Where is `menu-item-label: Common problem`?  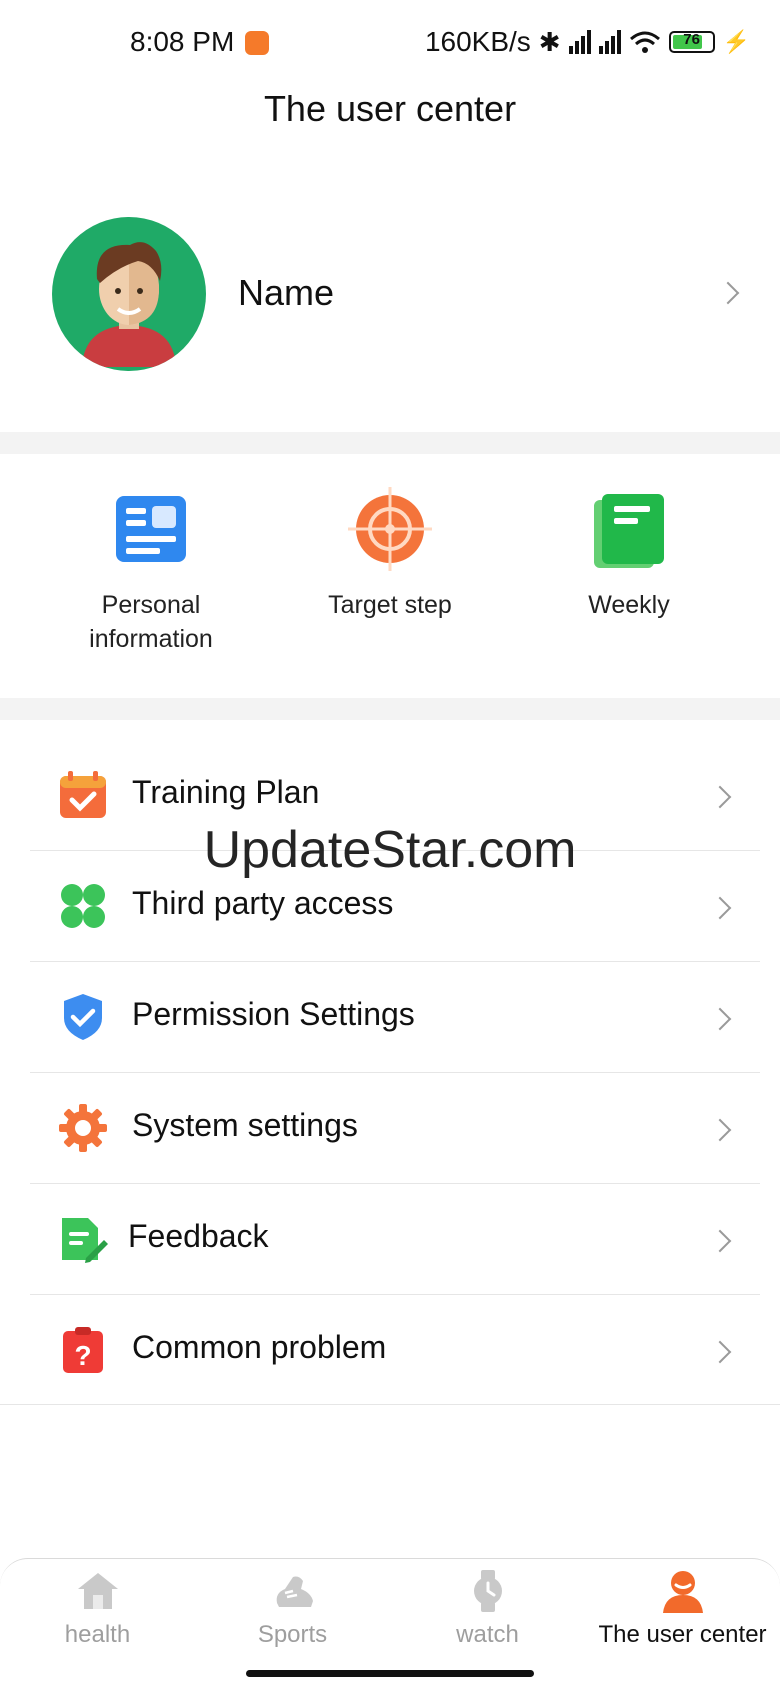 menu-item-label: Common problem is located at coordinates (259, 1347).